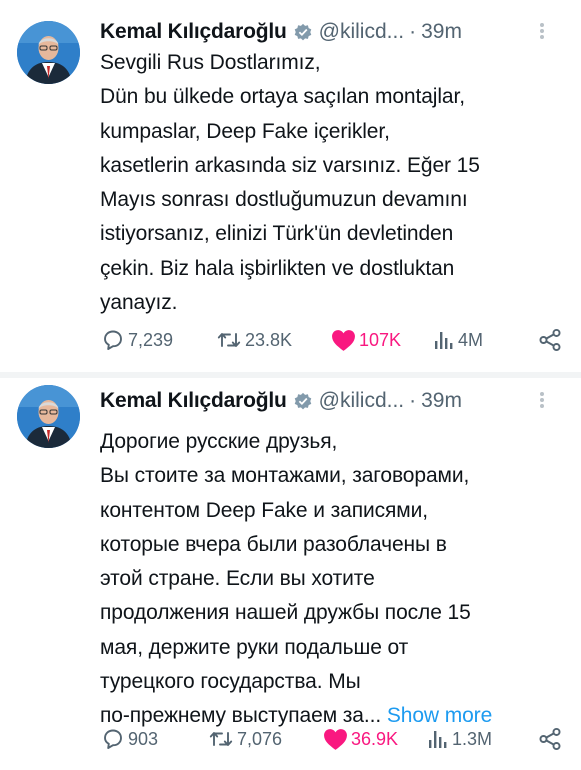 The image size is (581, 770). I want to click on tweet-actions: 903 7,076 36.9K 1.3M, so click(331, 739).